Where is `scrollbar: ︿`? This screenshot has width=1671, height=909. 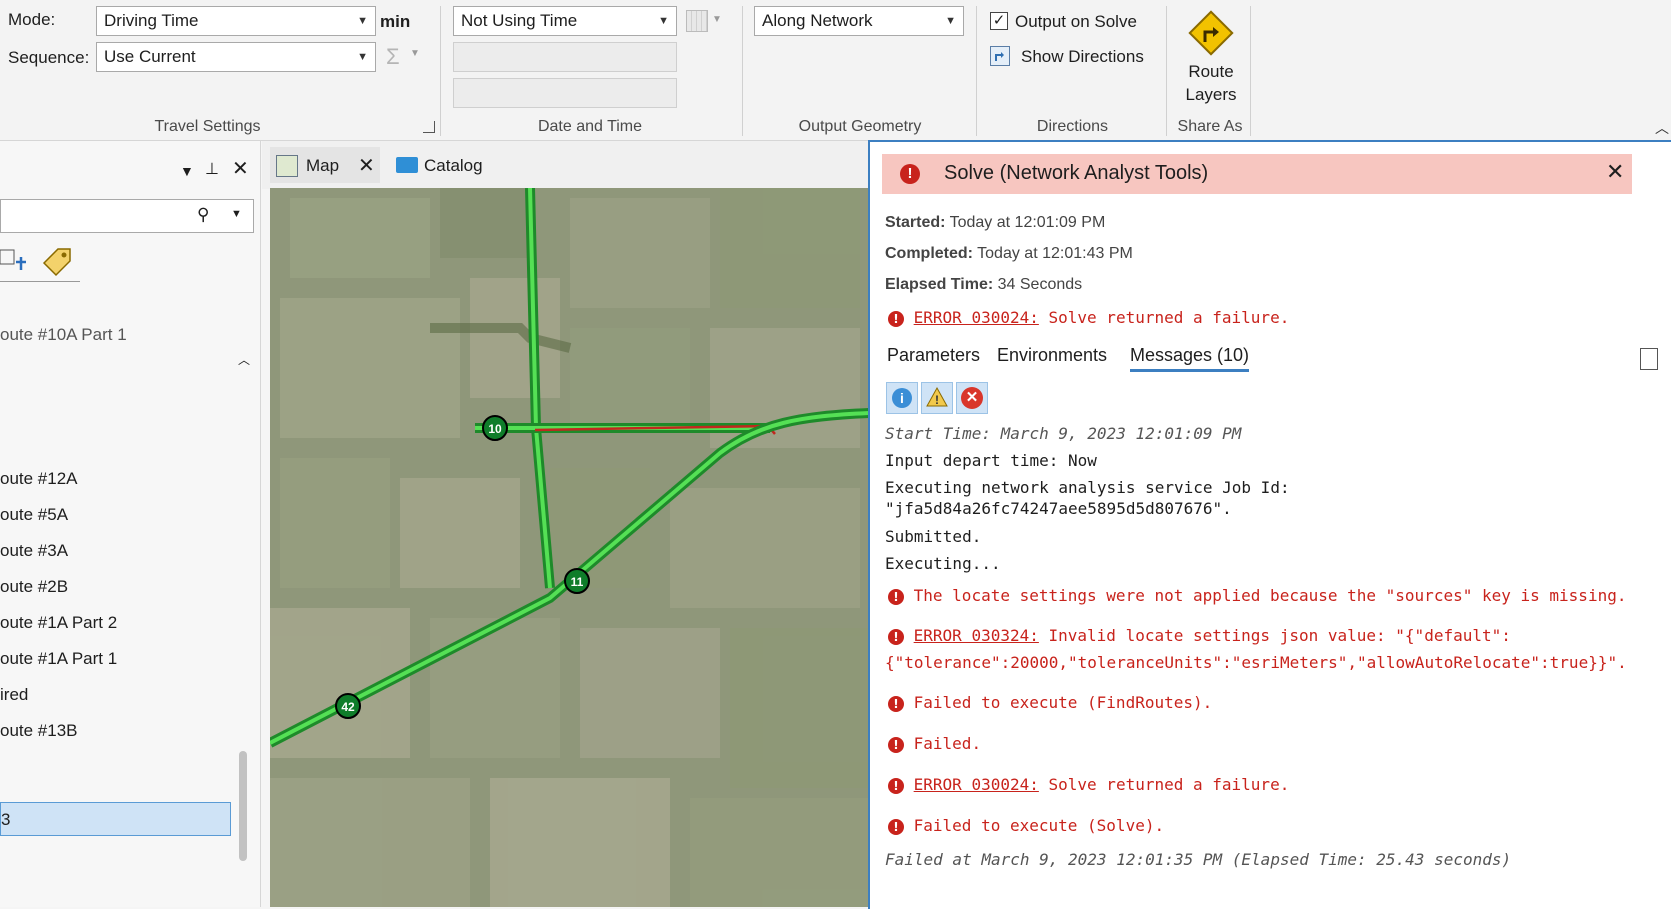
scrollbar: ︿ is located at coordinates (244, 629).